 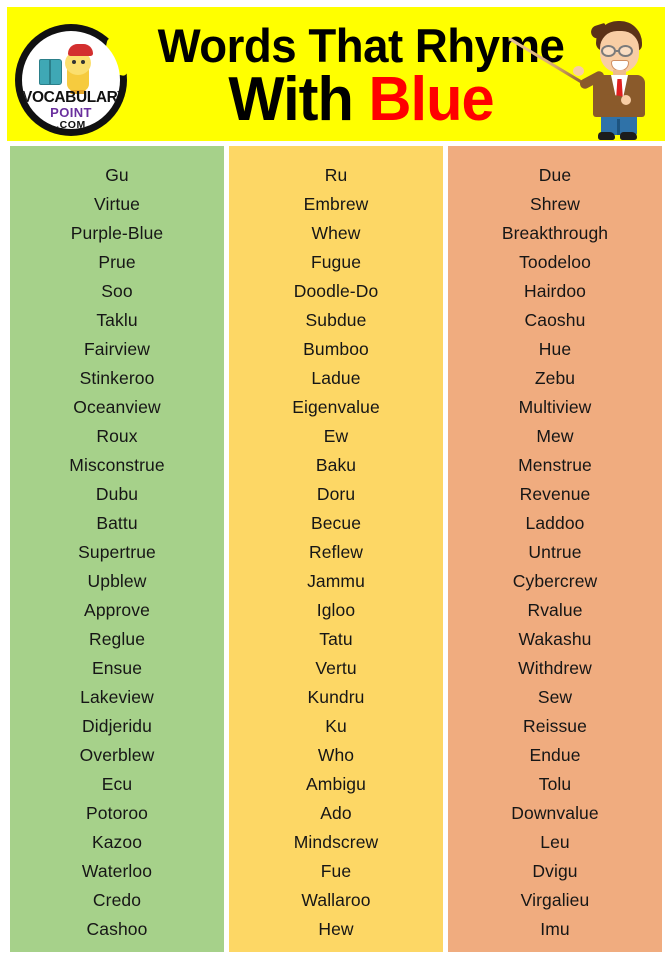 What do you see at coordinates (117, 871) in the screenshot?
I see `word-item: Waterloo` at bounding box center [117, 871].